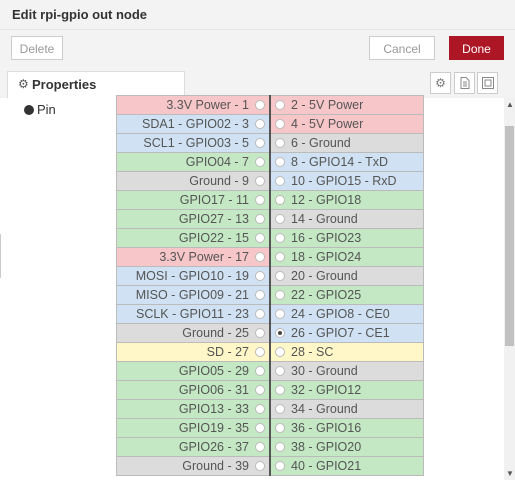  What do you see at coordinates (346, 162) in the screenshot?
I see `pin-option-8: 8 - GPIO14 - TxD` at bounding box center [346, 162].